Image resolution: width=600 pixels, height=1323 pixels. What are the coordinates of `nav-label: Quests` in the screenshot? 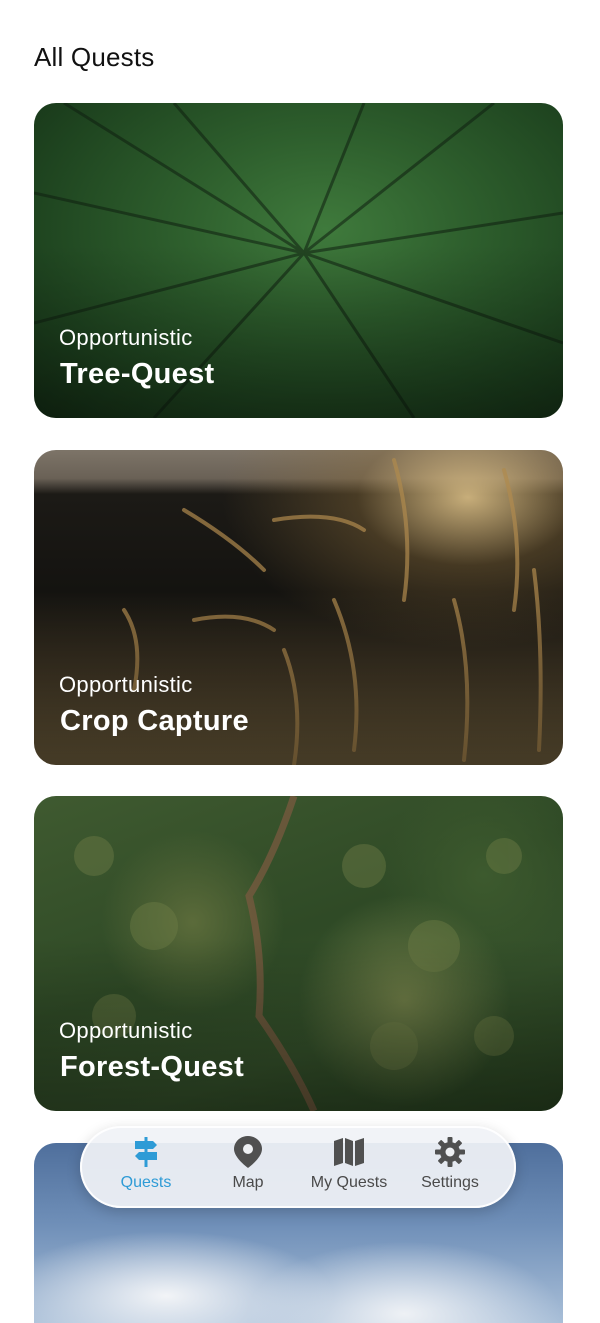 It's located at (146, 1182).